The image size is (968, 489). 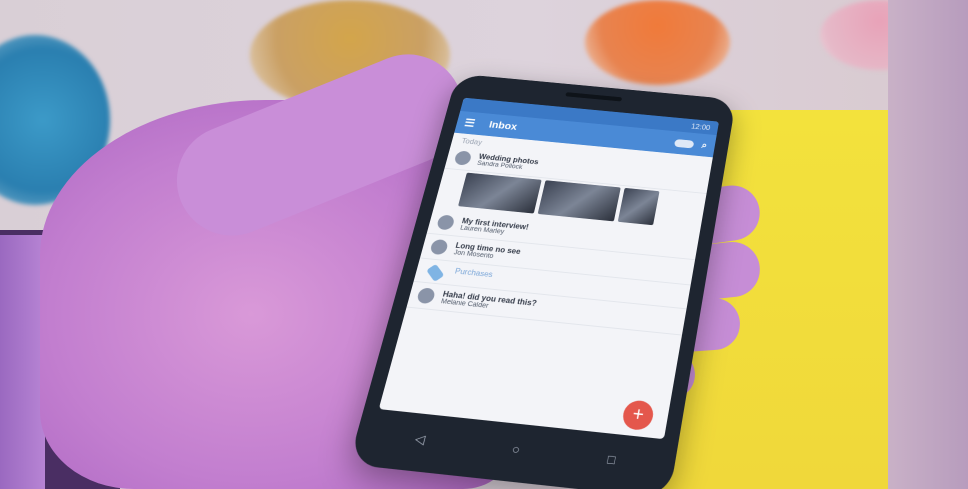 I want to click on back-icon: ◁, so click(x=419, y=439).